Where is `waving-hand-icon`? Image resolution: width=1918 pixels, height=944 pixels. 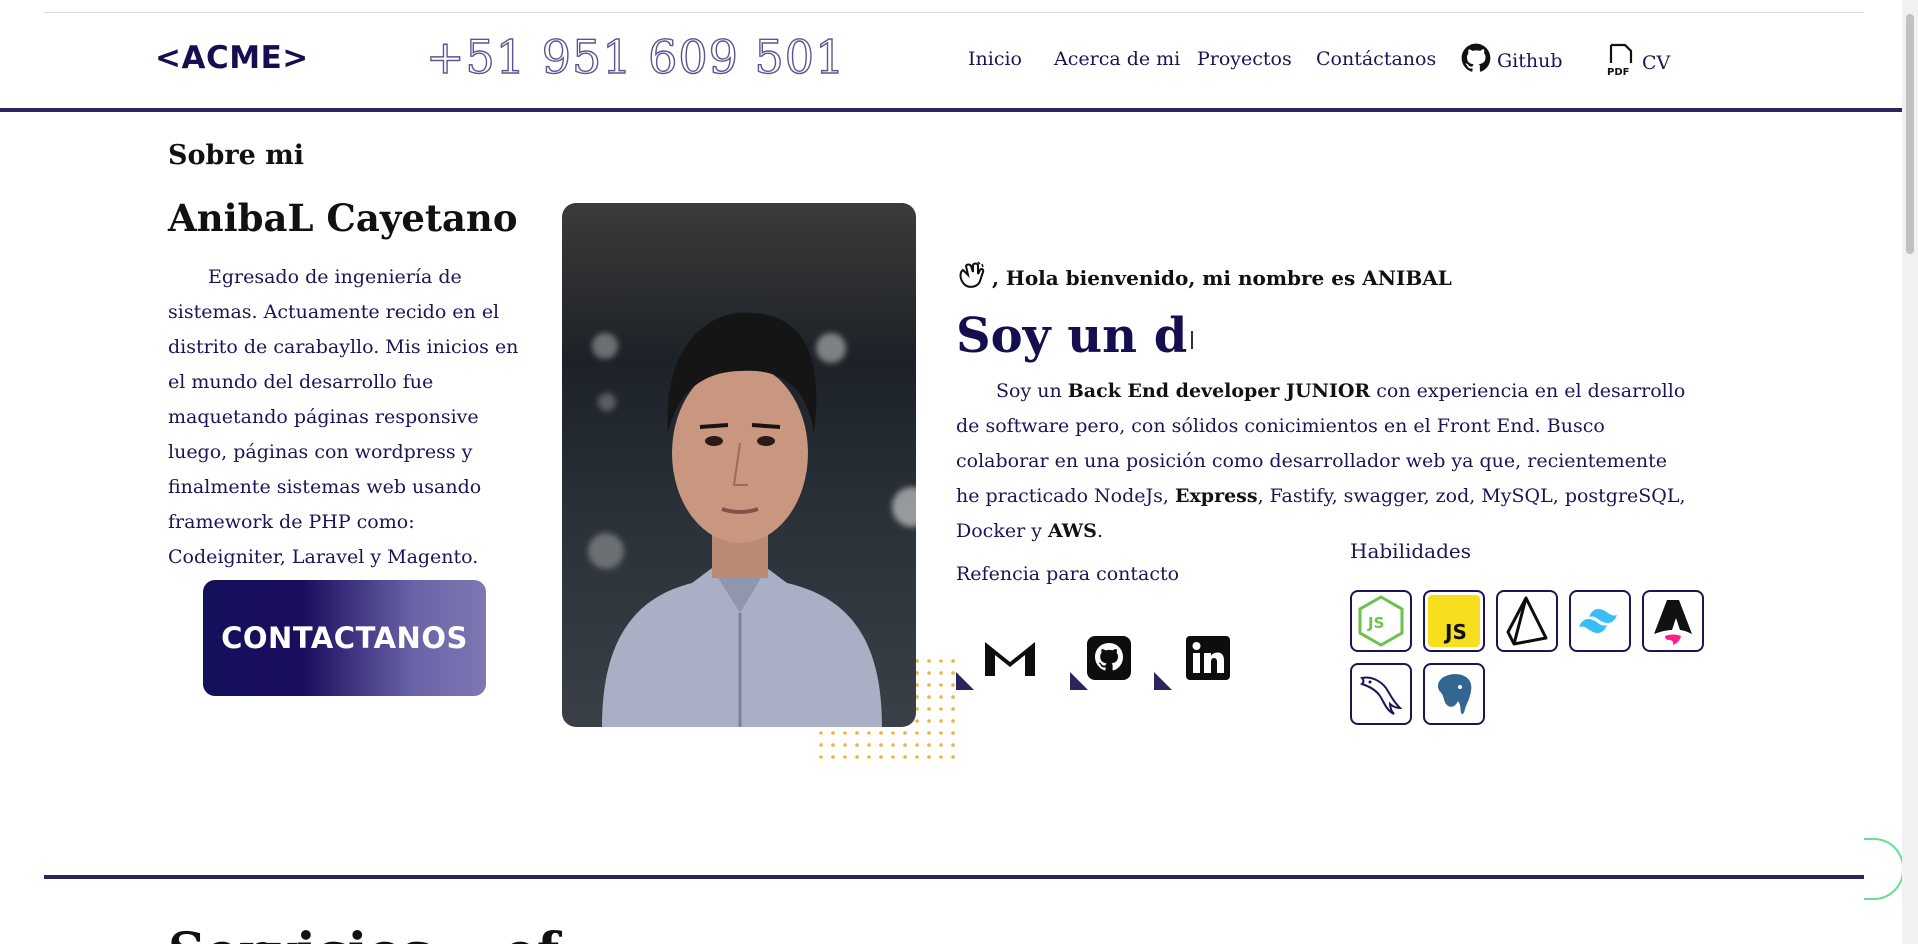 waving-hand-icon is located at coordinates (971, 277).